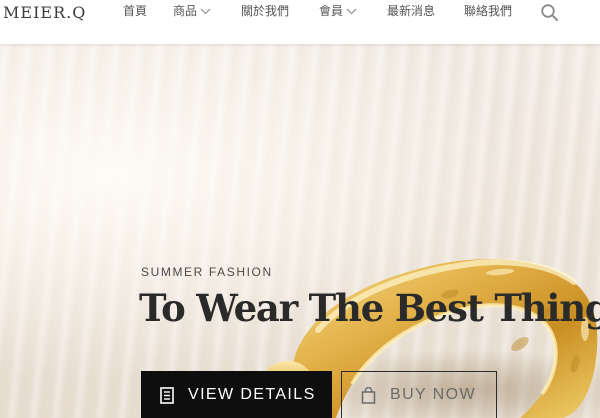 This screenshot has height=418, width=600. Describe the element at coordinates (331, 11) in the screenshot. I see `nav-item-label: 會員` at that location.